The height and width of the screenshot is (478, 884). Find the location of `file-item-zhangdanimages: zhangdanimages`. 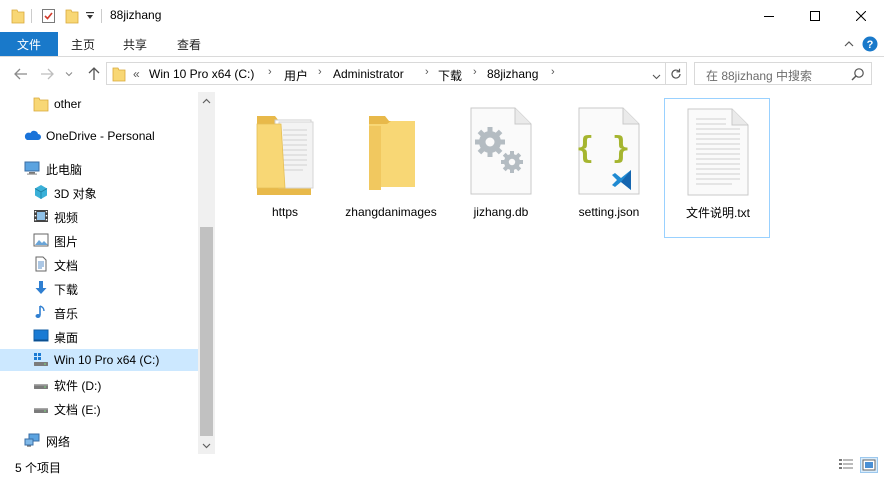

file-item-zhangdanimages: zhangdanimages is located at coordinates (391, 168).